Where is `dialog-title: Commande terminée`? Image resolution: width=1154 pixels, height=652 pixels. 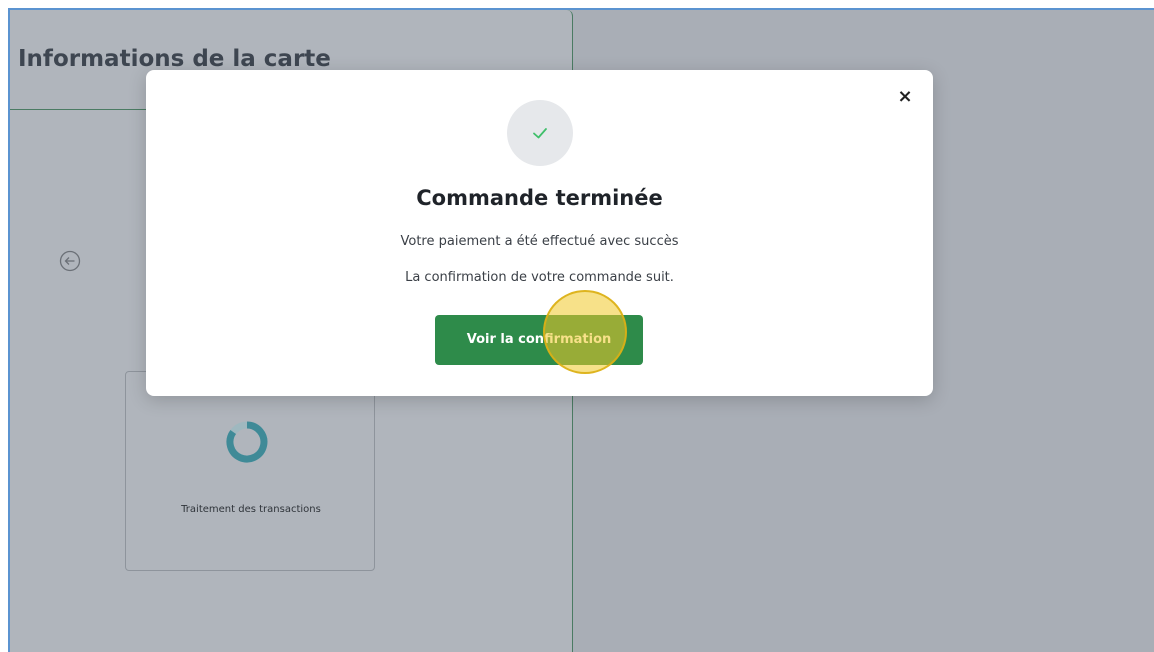
dialog-title: Commande terminée is located at coordinates (539, 198).